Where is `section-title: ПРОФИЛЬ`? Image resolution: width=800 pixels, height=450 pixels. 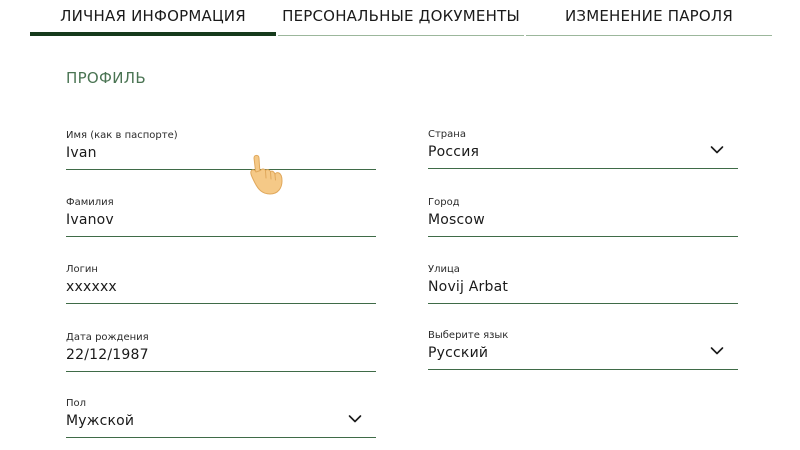
section-title: ПРОФИЛЬ is located at coordinates (106, 78).